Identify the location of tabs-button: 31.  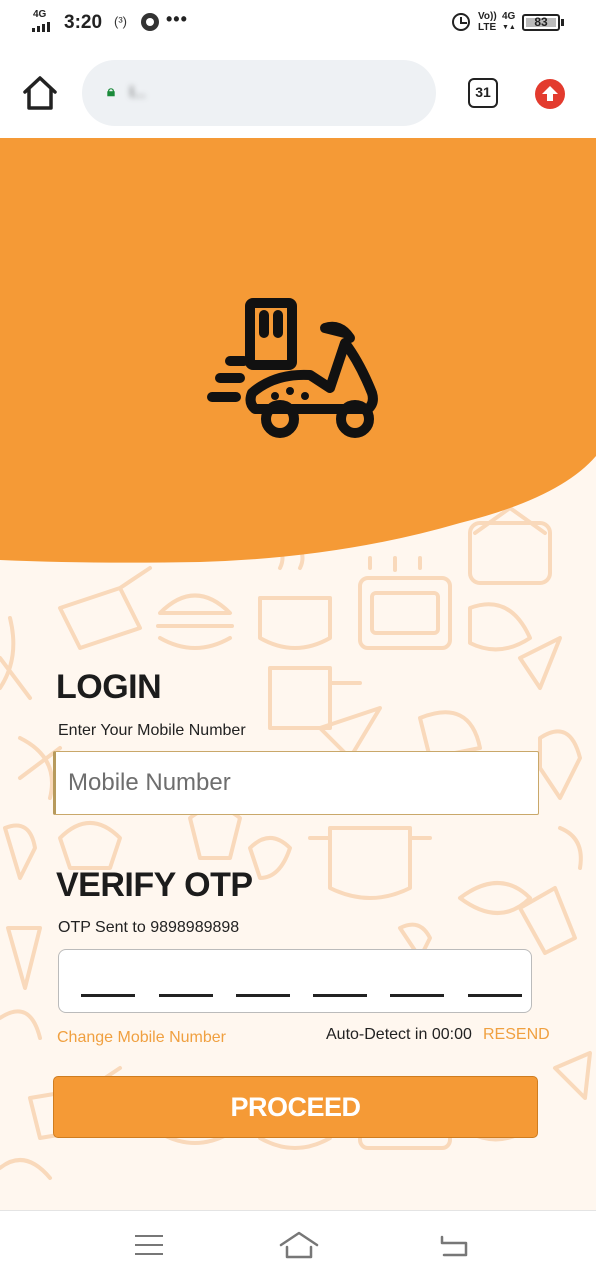
(483, 93).